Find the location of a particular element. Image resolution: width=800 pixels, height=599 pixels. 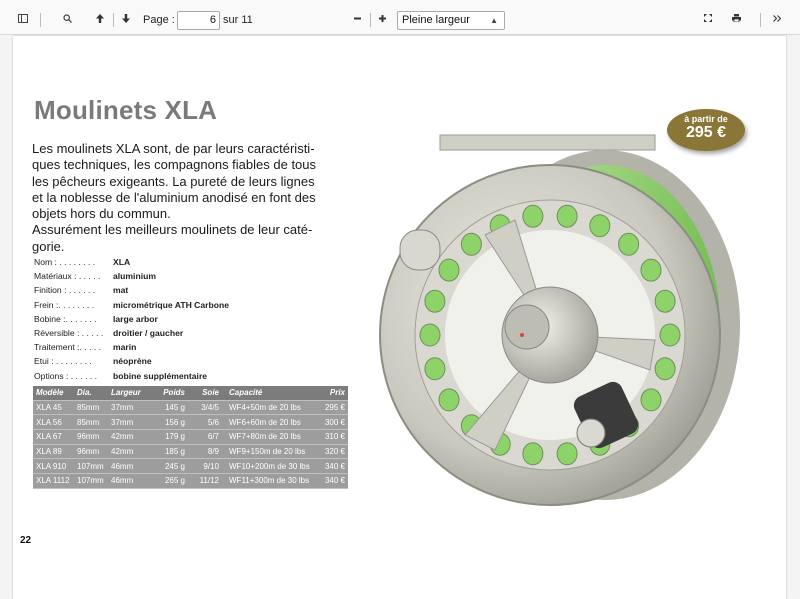

table-cell: WF10+200m de 30 lbs is located at coordinates (269, 466).